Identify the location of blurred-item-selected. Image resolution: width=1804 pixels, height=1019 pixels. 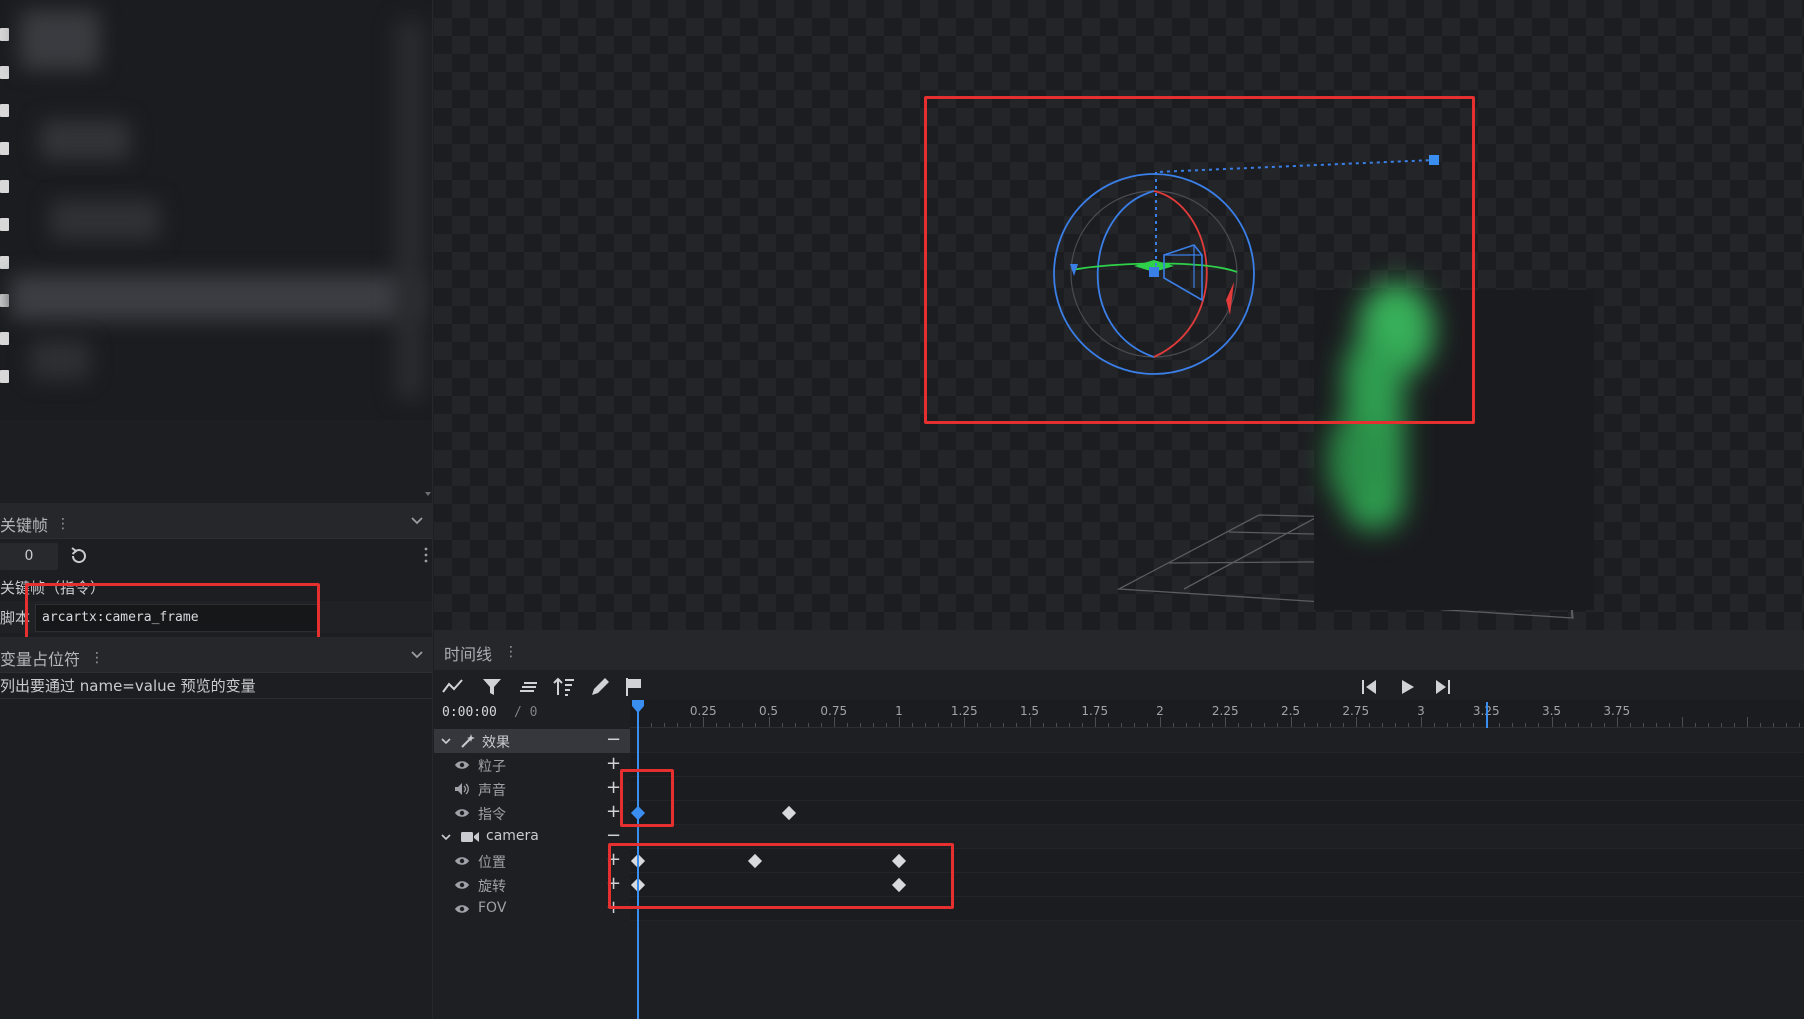
(215, 297).